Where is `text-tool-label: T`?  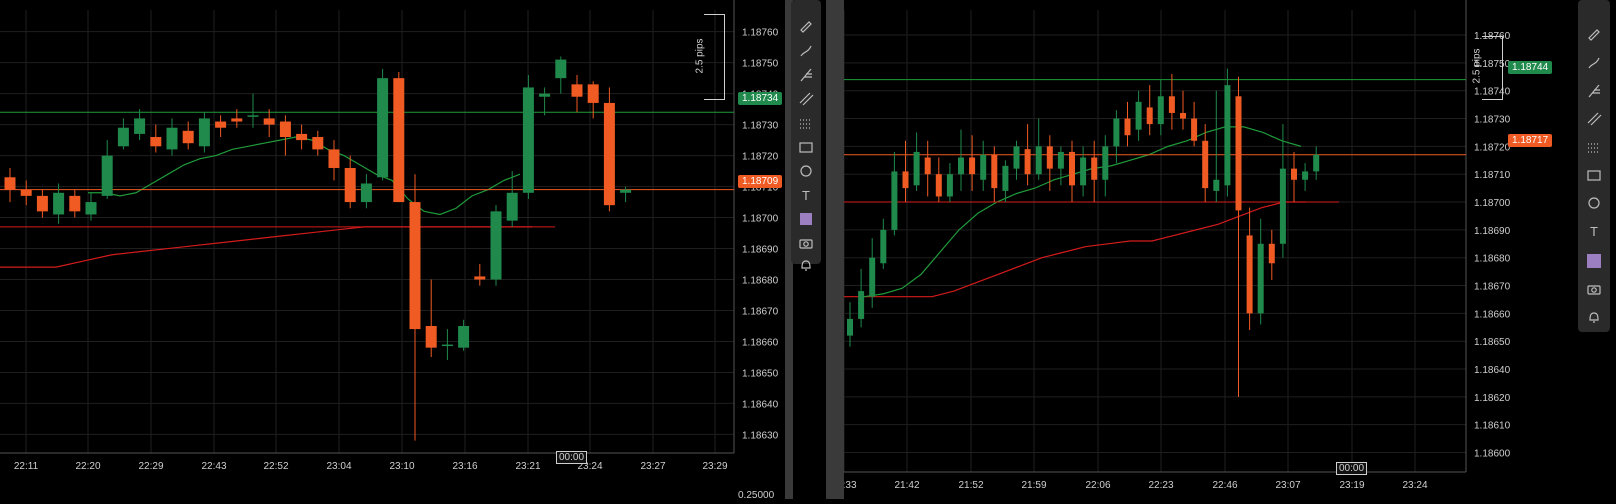 text-tool-label: T is located at coordinates (806, 195).